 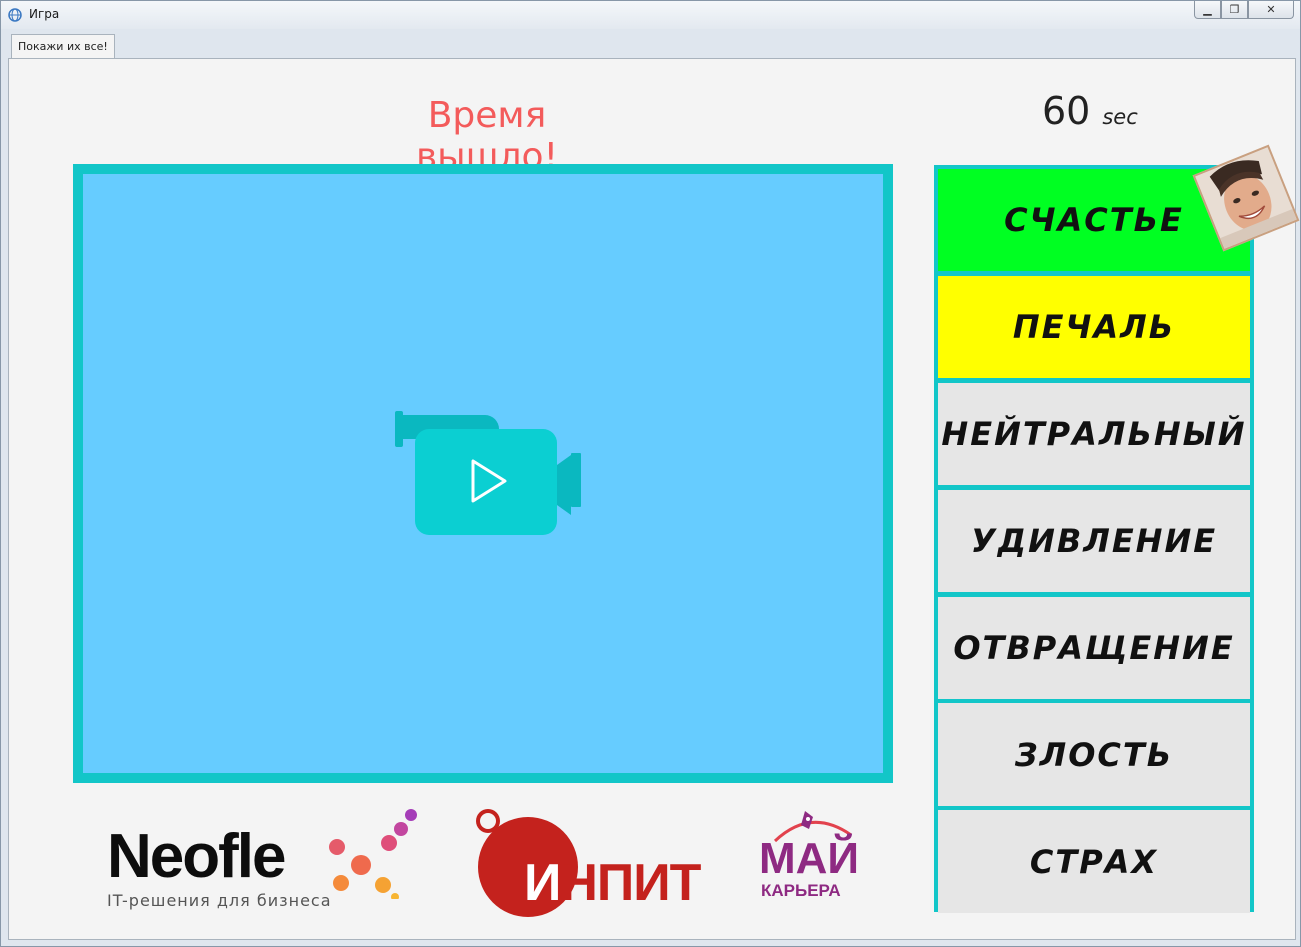 What do you see at coordinates (1094, 327) in the screenshot?
I see `emotion-button-sadness: ПЕЧАЛЬ` at bounding box center [1094, 327].